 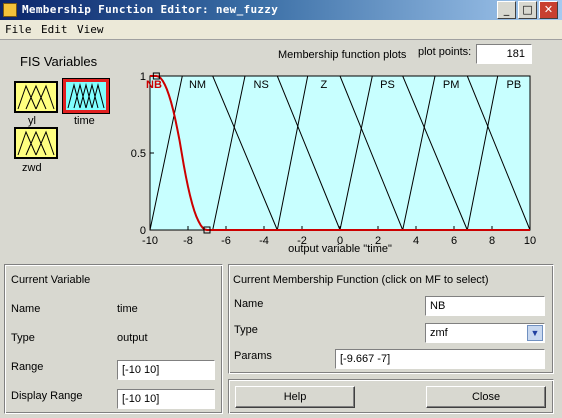 I want to click on range-input: [-10 10], so click(x=166, y=370).